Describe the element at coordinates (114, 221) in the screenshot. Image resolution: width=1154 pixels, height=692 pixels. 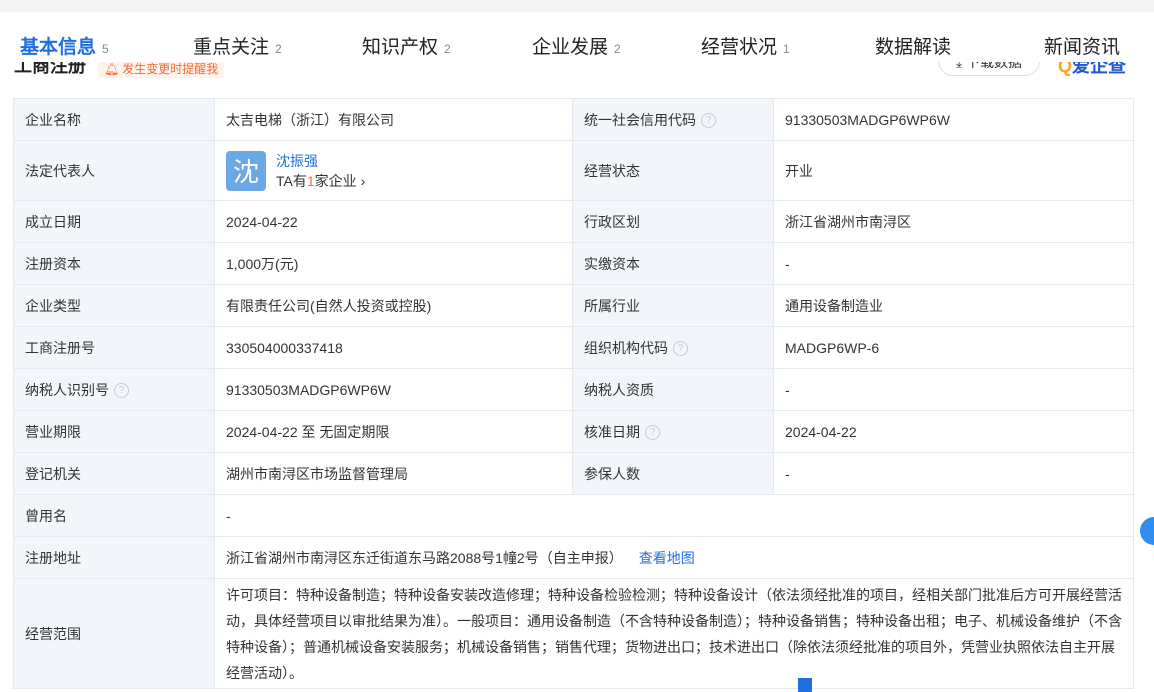
I see `founded-label: 成立日期` at that location.